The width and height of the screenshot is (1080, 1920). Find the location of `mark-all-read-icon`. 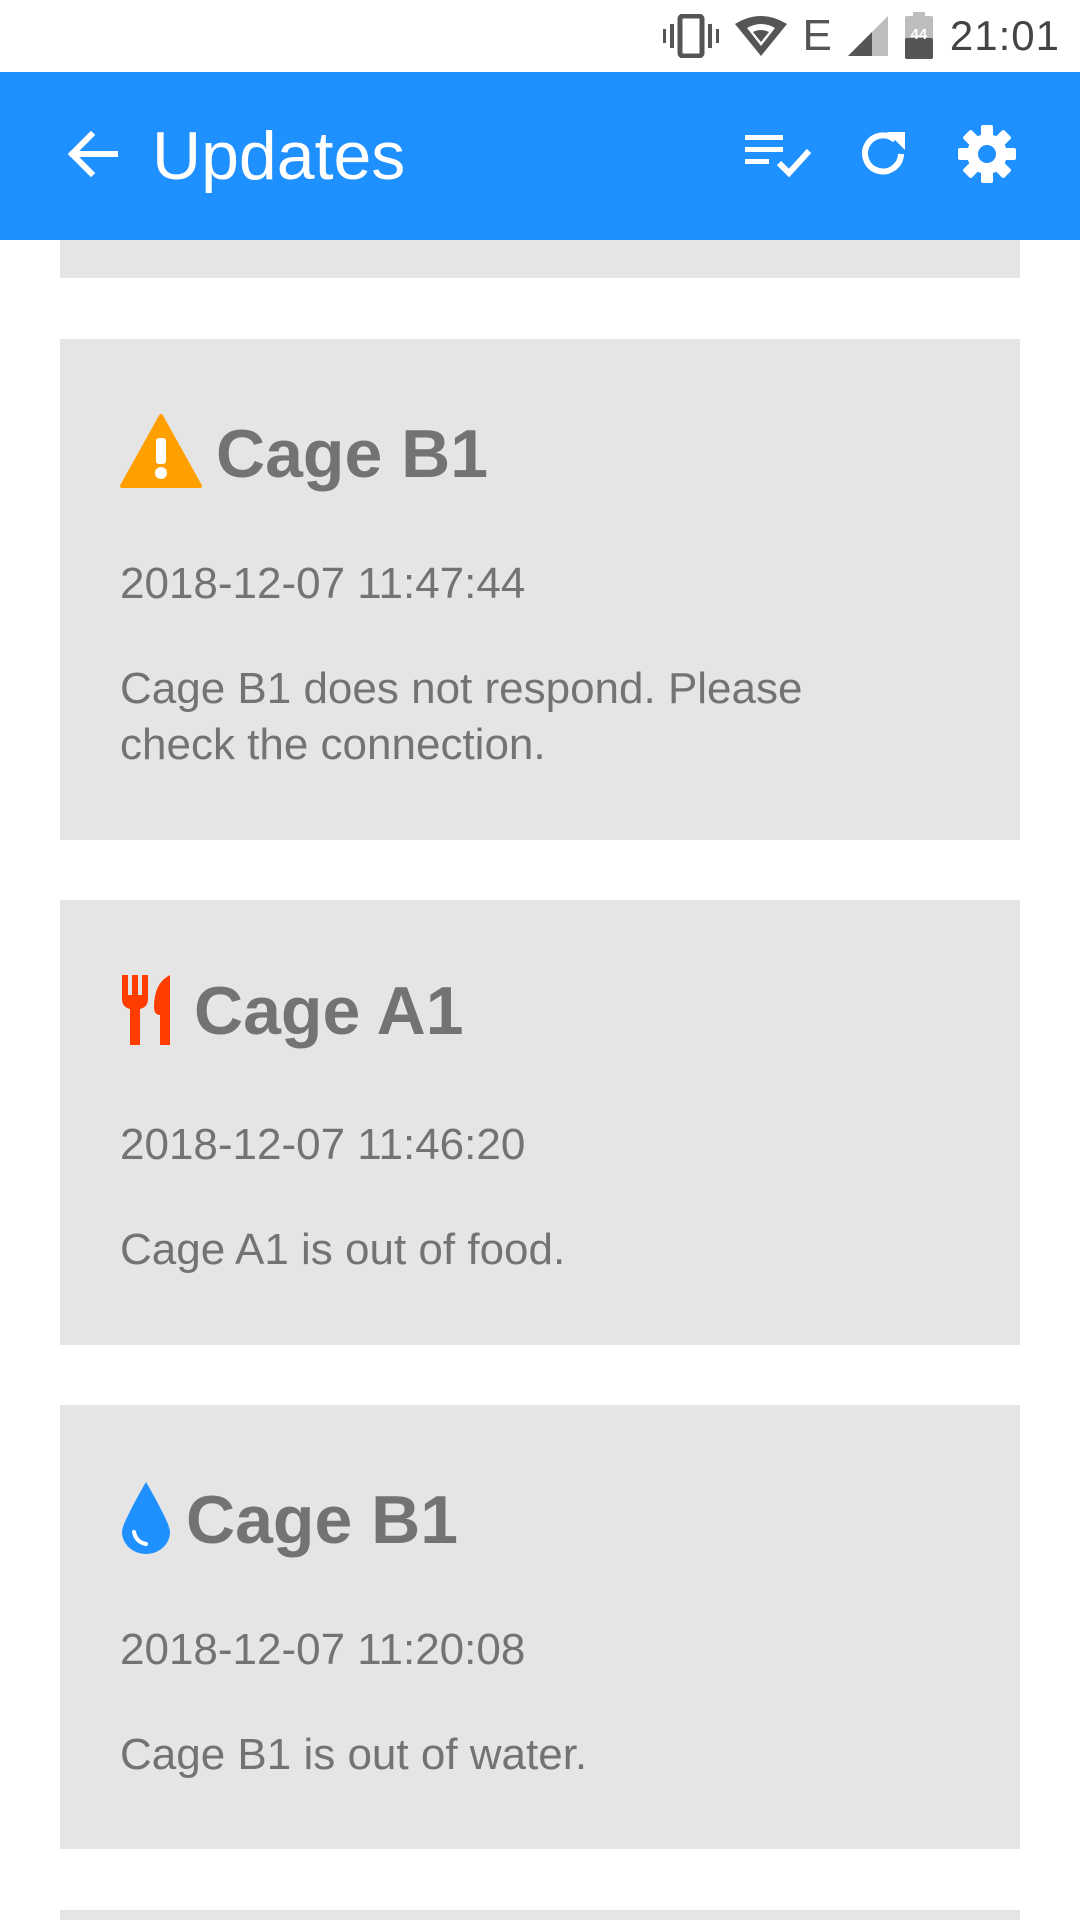

mark-all-read-icon is located at coordinates (779, 156).